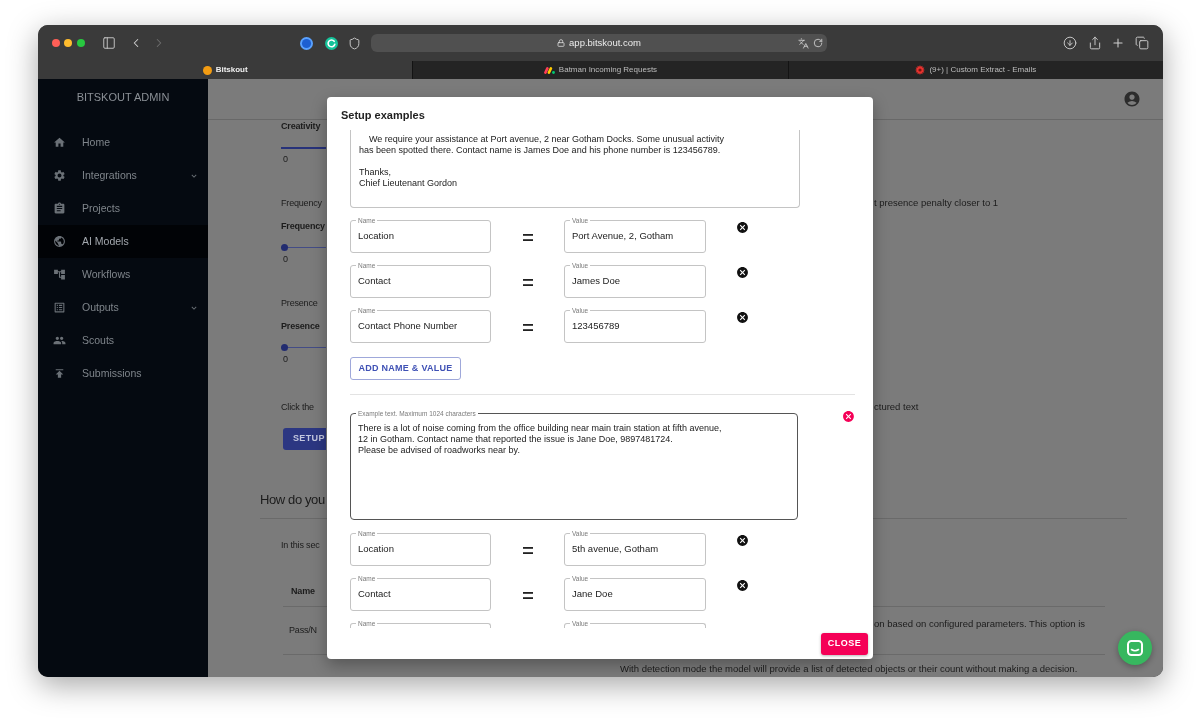 This screenshot has width=1200, height=727. I want to click on parameter-description: t presence penalty closer to 1, so click(936, 203).